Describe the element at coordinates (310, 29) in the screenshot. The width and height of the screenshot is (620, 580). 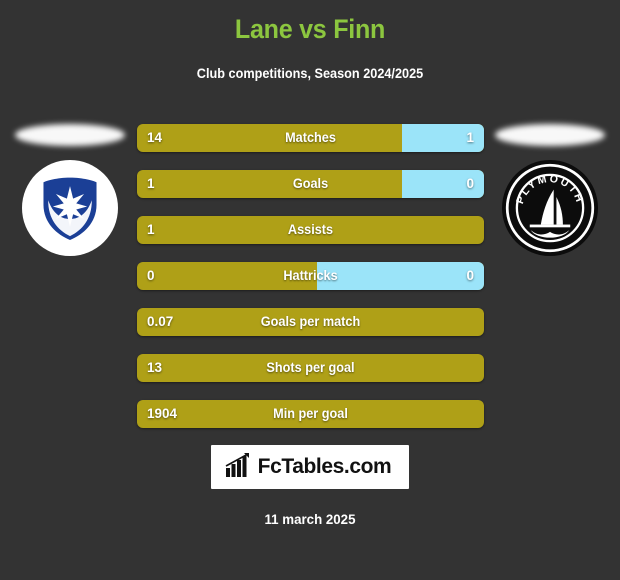
I see `page-title: Lane vs Finn` at that location.